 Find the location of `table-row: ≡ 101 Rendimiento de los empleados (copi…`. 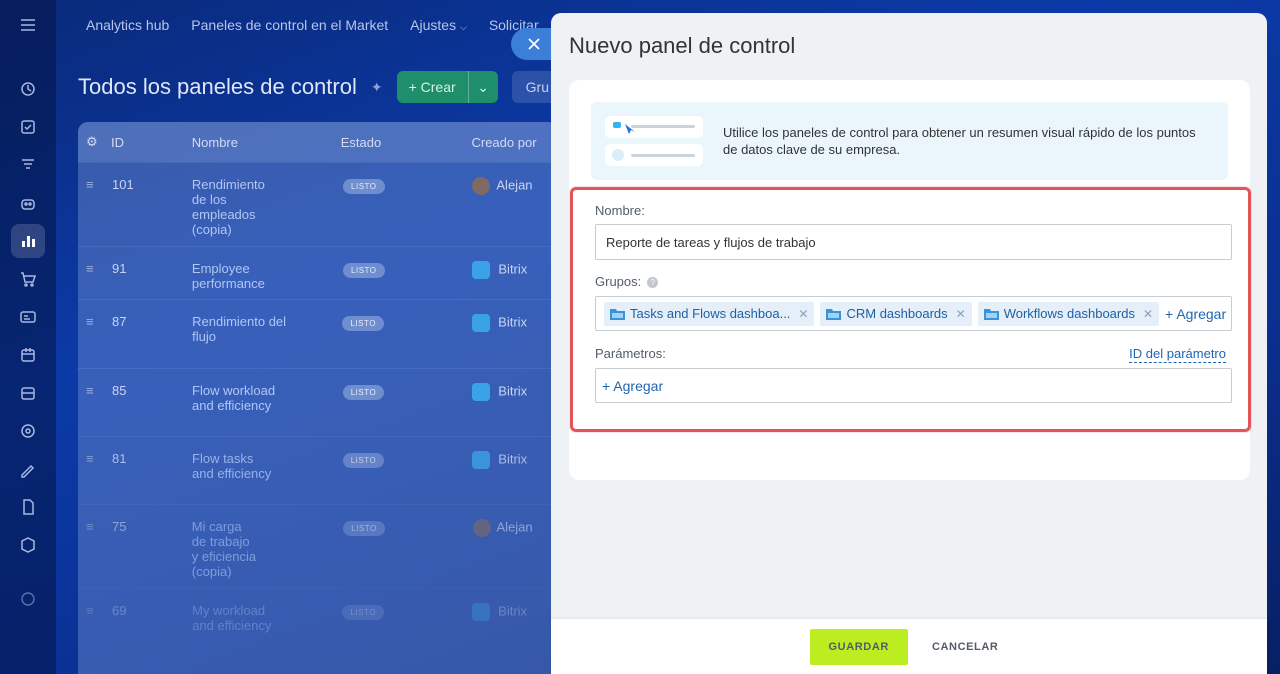

table-row: ≡ 101 Rendimiento de los empleados (copi… is located at coordinates (318, 204).